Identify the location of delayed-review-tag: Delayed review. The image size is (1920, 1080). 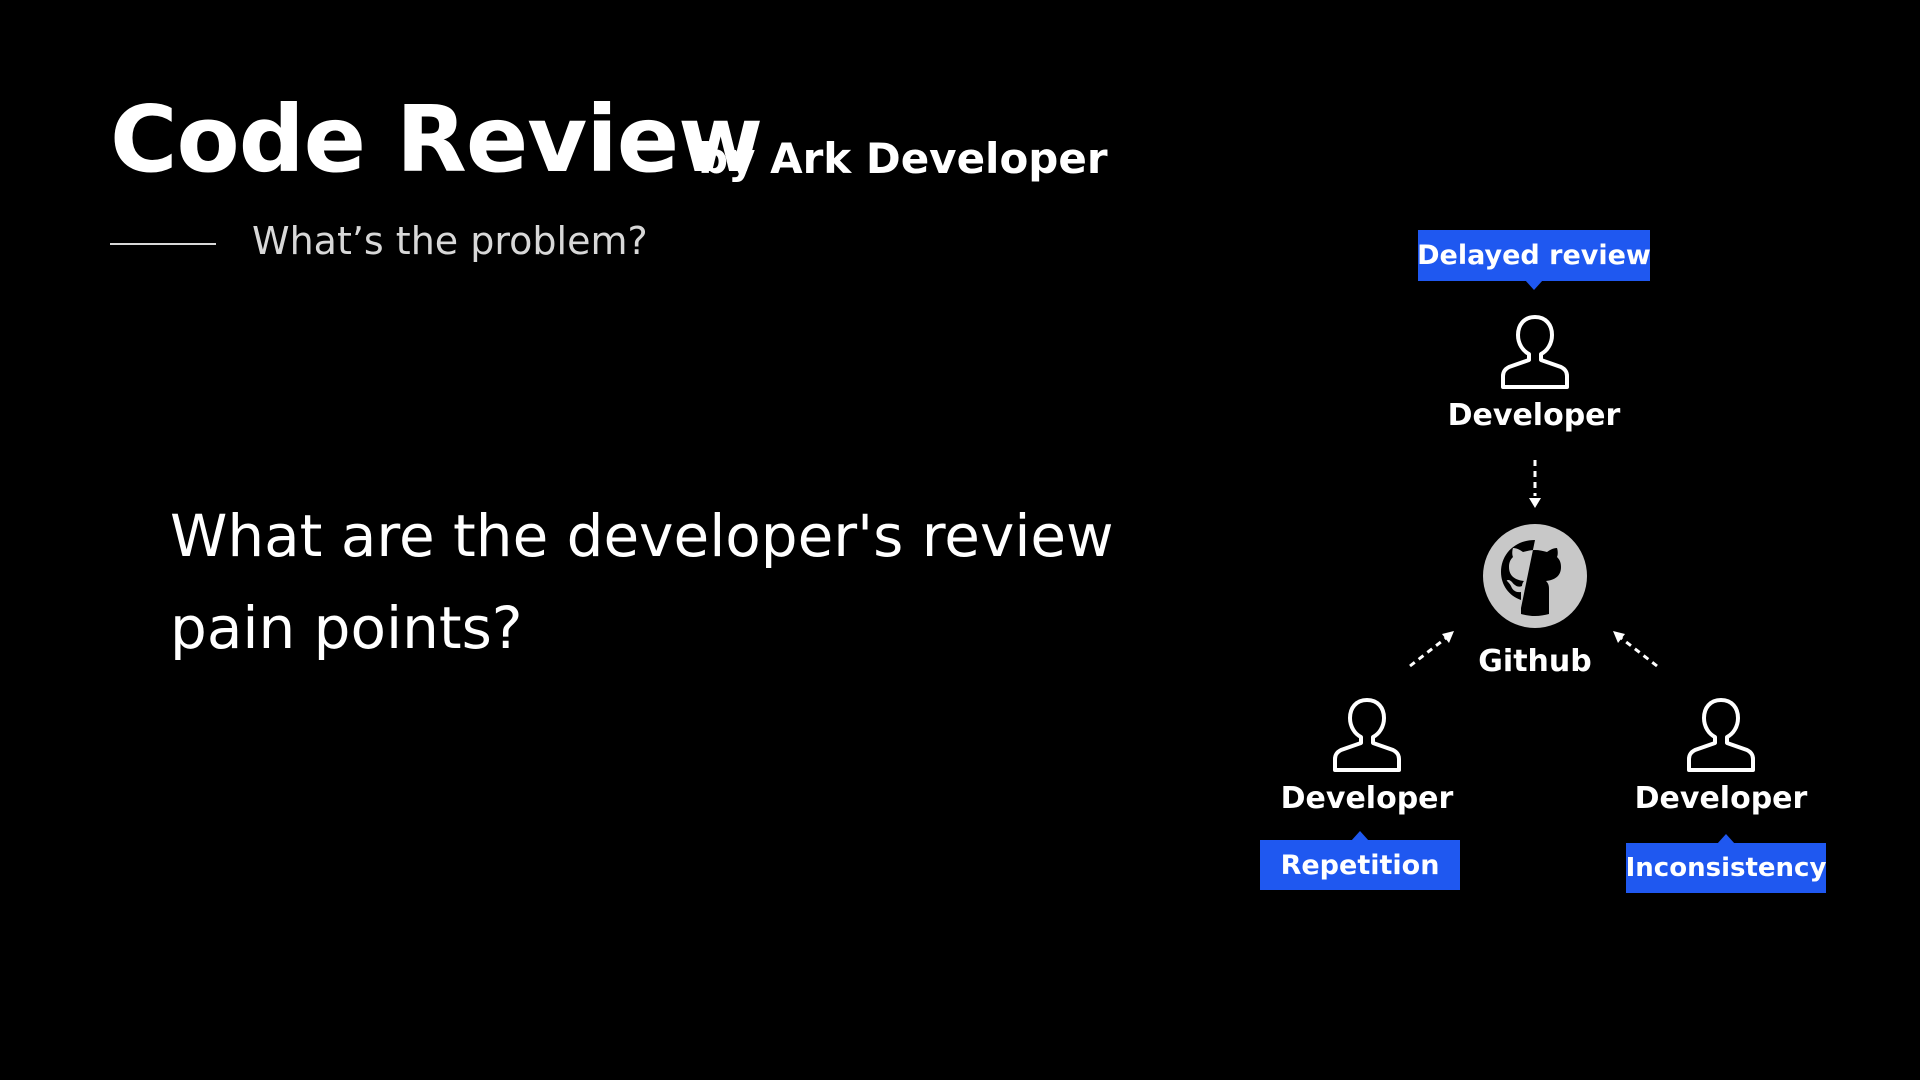
(1534, 260).